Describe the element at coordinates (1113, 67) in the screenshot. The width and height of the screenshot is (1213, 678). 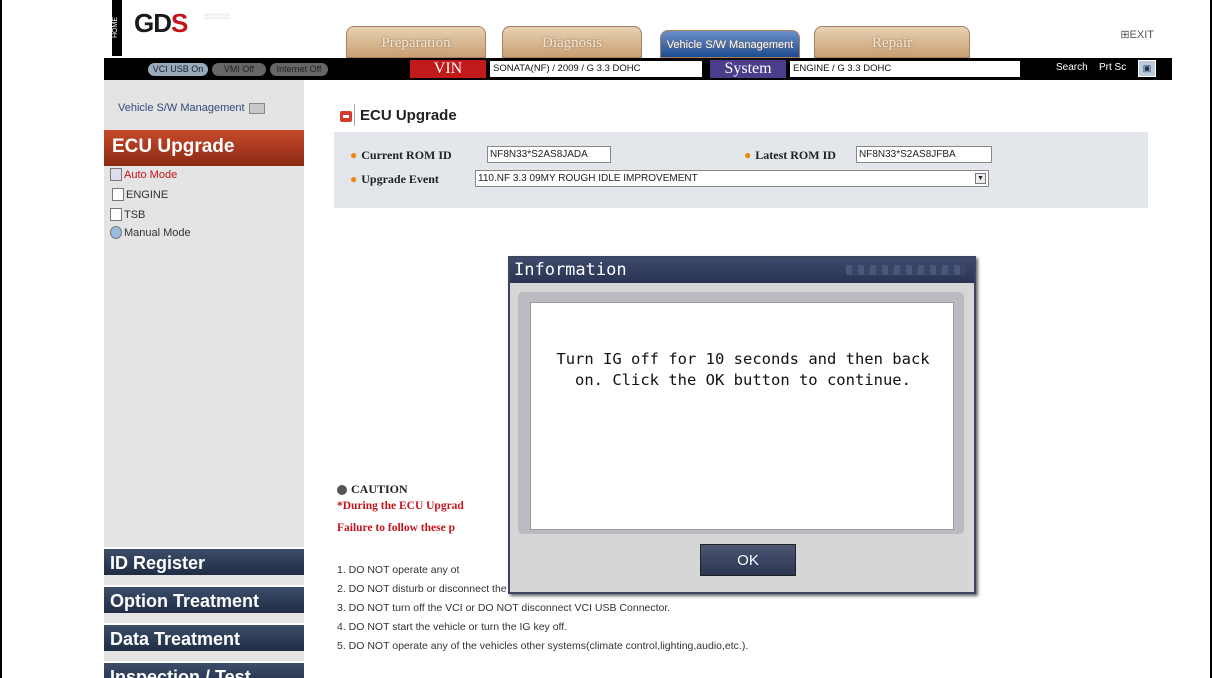
I see `prtsc-label: Prt Sc` at that location.